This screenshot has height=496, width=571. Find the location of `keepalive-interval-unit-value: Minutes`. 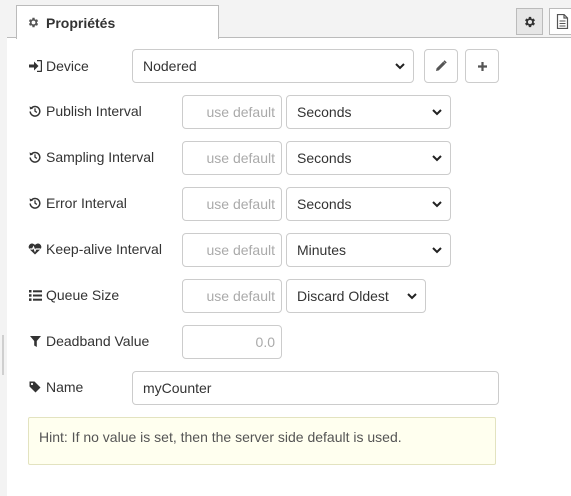

keepalive-interval-unit-value: Minutes is located at coordinates (322, 250).